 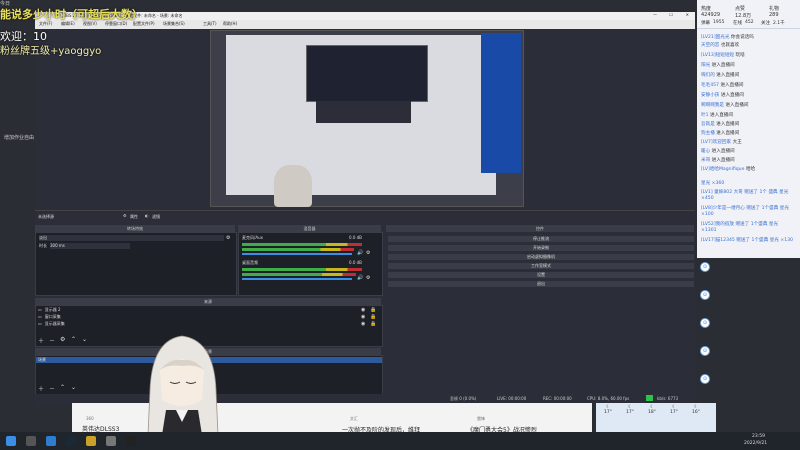 I want to click on stat-value: 452, so click(x=749, y=22).